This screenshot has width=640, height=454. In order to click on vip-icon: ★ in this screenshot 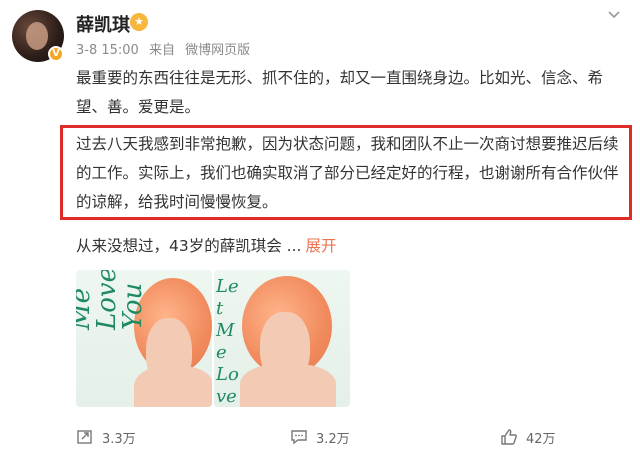, I will do `click(139, 22)`.